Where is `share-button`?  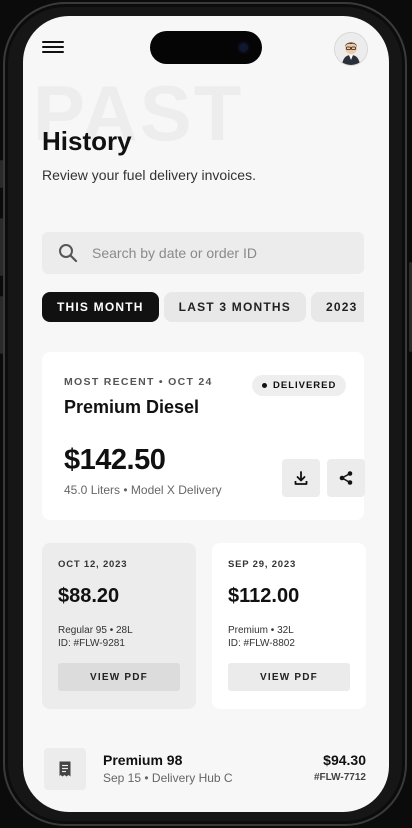
share-button is located at coordinates (346, 478).